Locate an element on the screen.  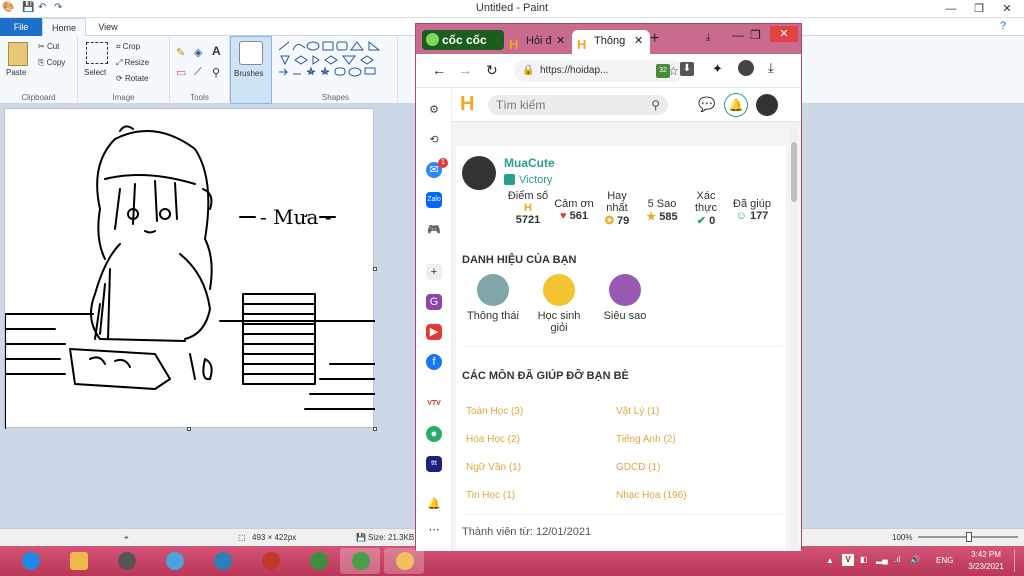
extensions-puzzle-icon: ✦ is located at coordinates (717, 69).